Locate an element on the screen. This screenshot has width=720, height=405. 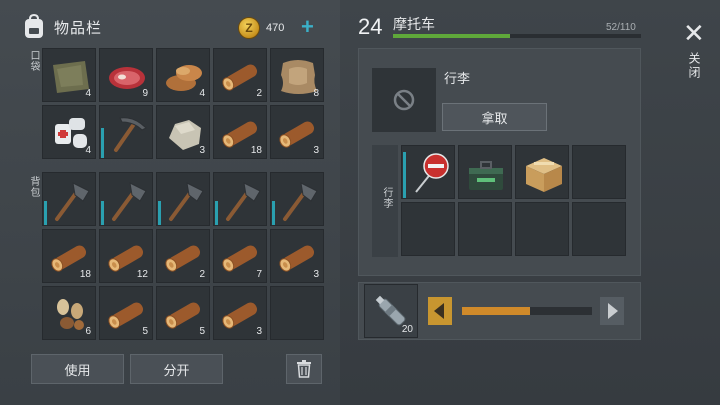
split-button-label: 分开 is located at coordinates (176, 370).